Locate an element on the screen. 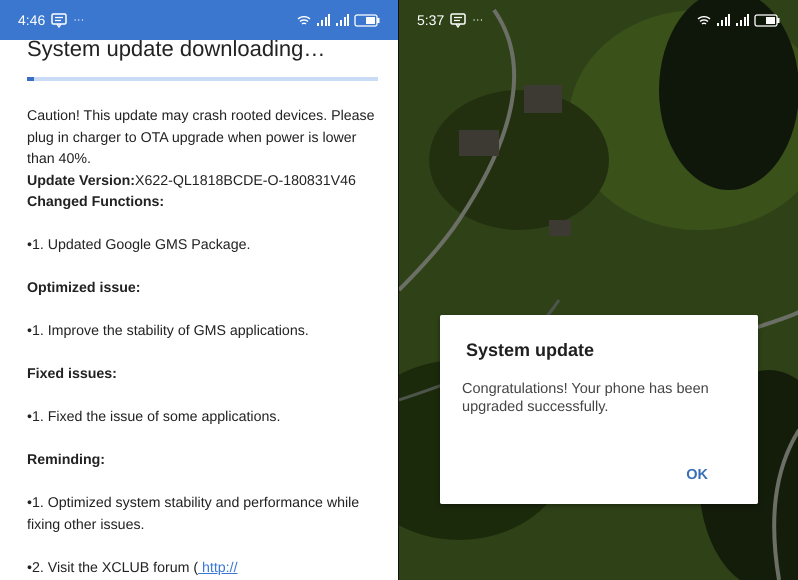 The height and width of the screenshot is (580, 798). forum-link: http:// is located at coordinates (218, 568).